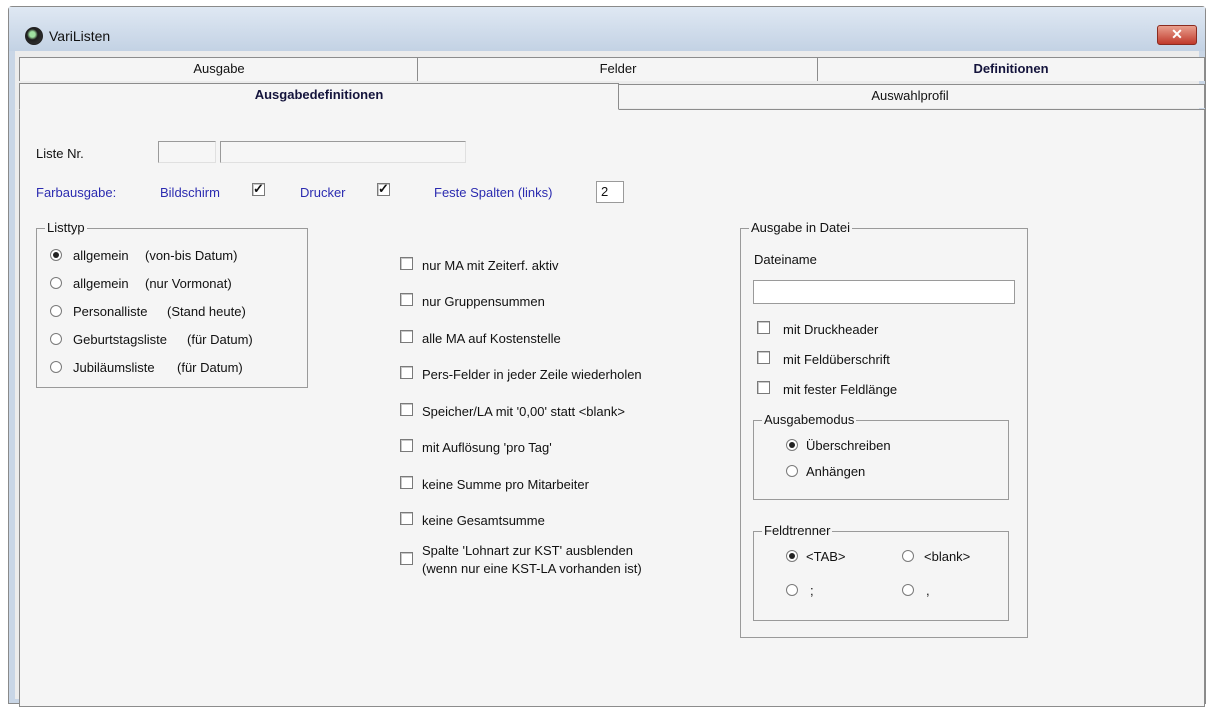 The image size is (1212, 708). Describe the element at coordinates (490, 265) in the screenshot. I see `option-label: nur MA mit Zeiterf. aktiv` at that location.